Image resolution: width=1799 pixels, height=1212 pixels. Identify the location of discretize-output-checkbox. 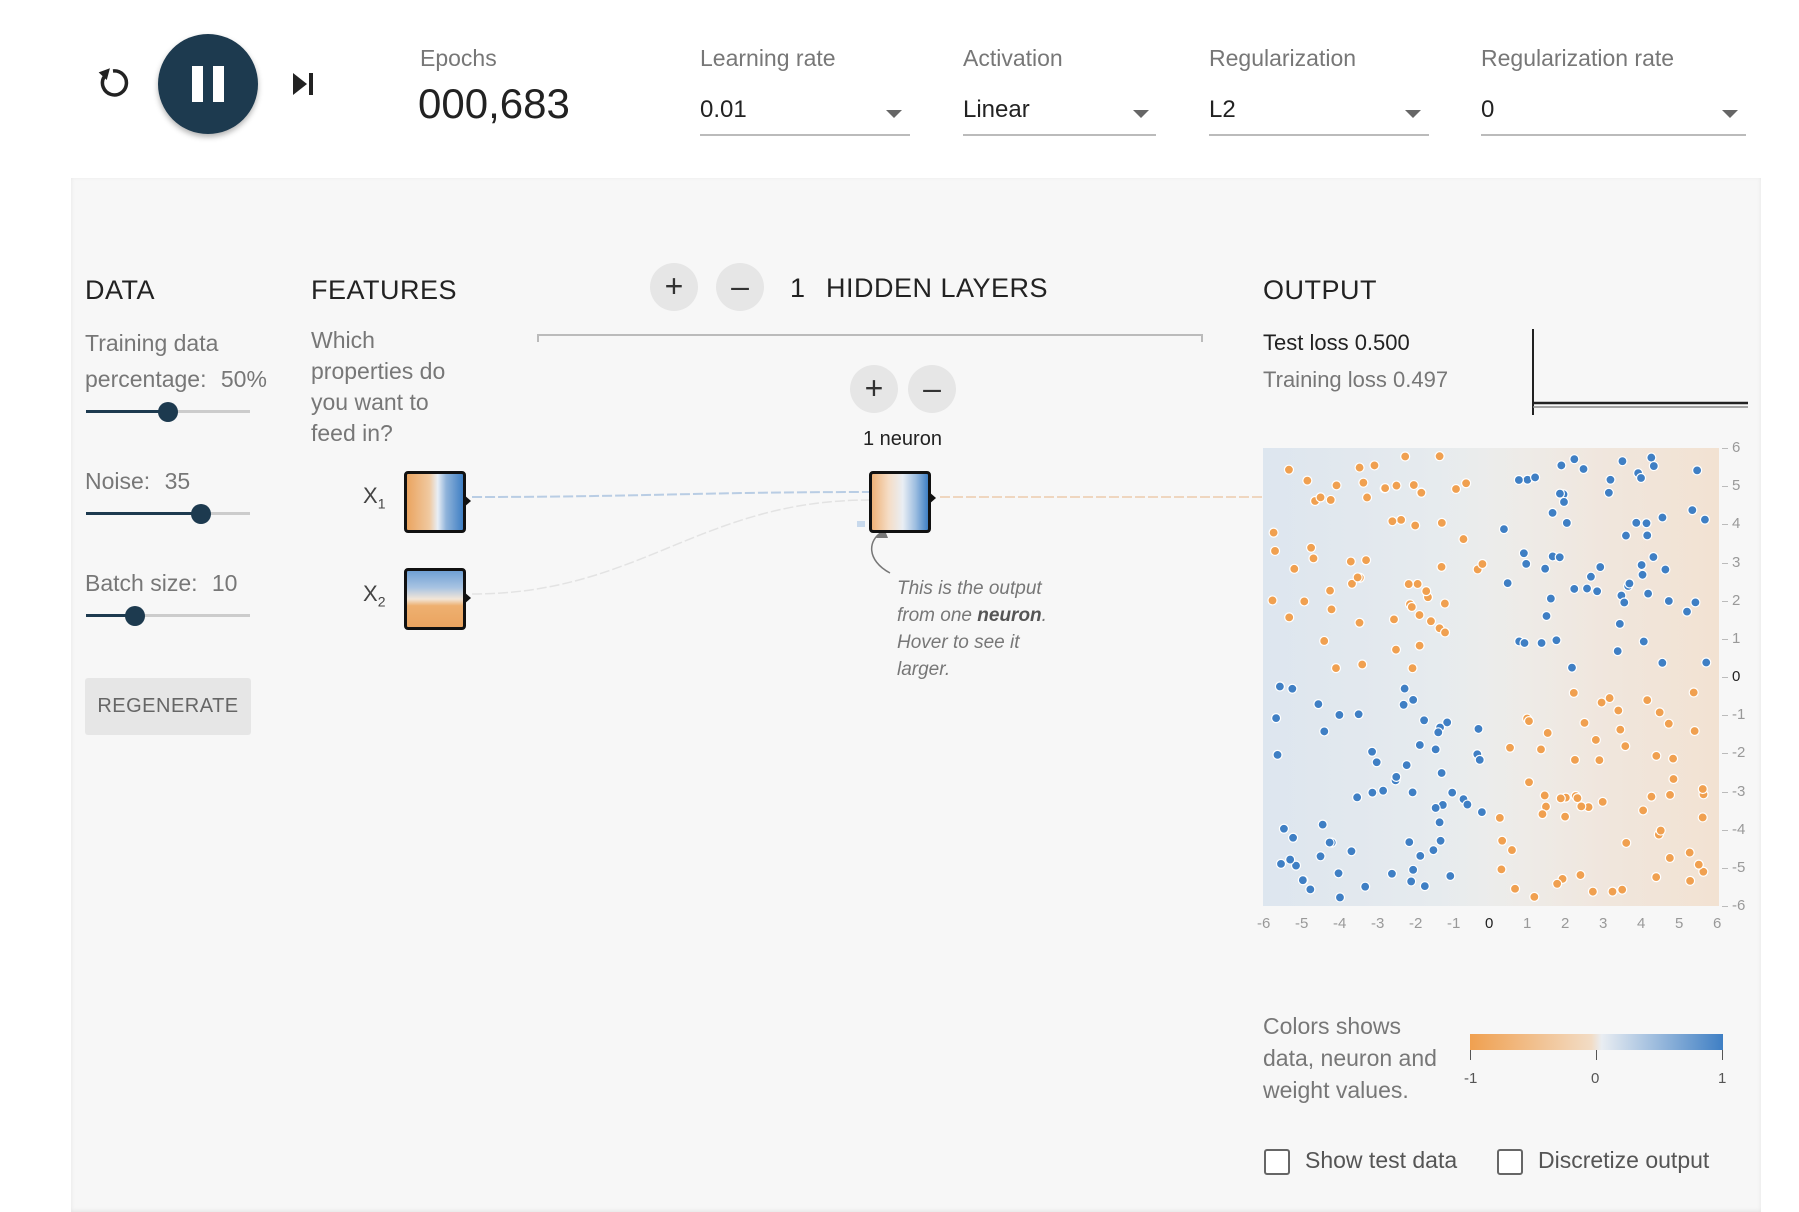
(1510, 1162).